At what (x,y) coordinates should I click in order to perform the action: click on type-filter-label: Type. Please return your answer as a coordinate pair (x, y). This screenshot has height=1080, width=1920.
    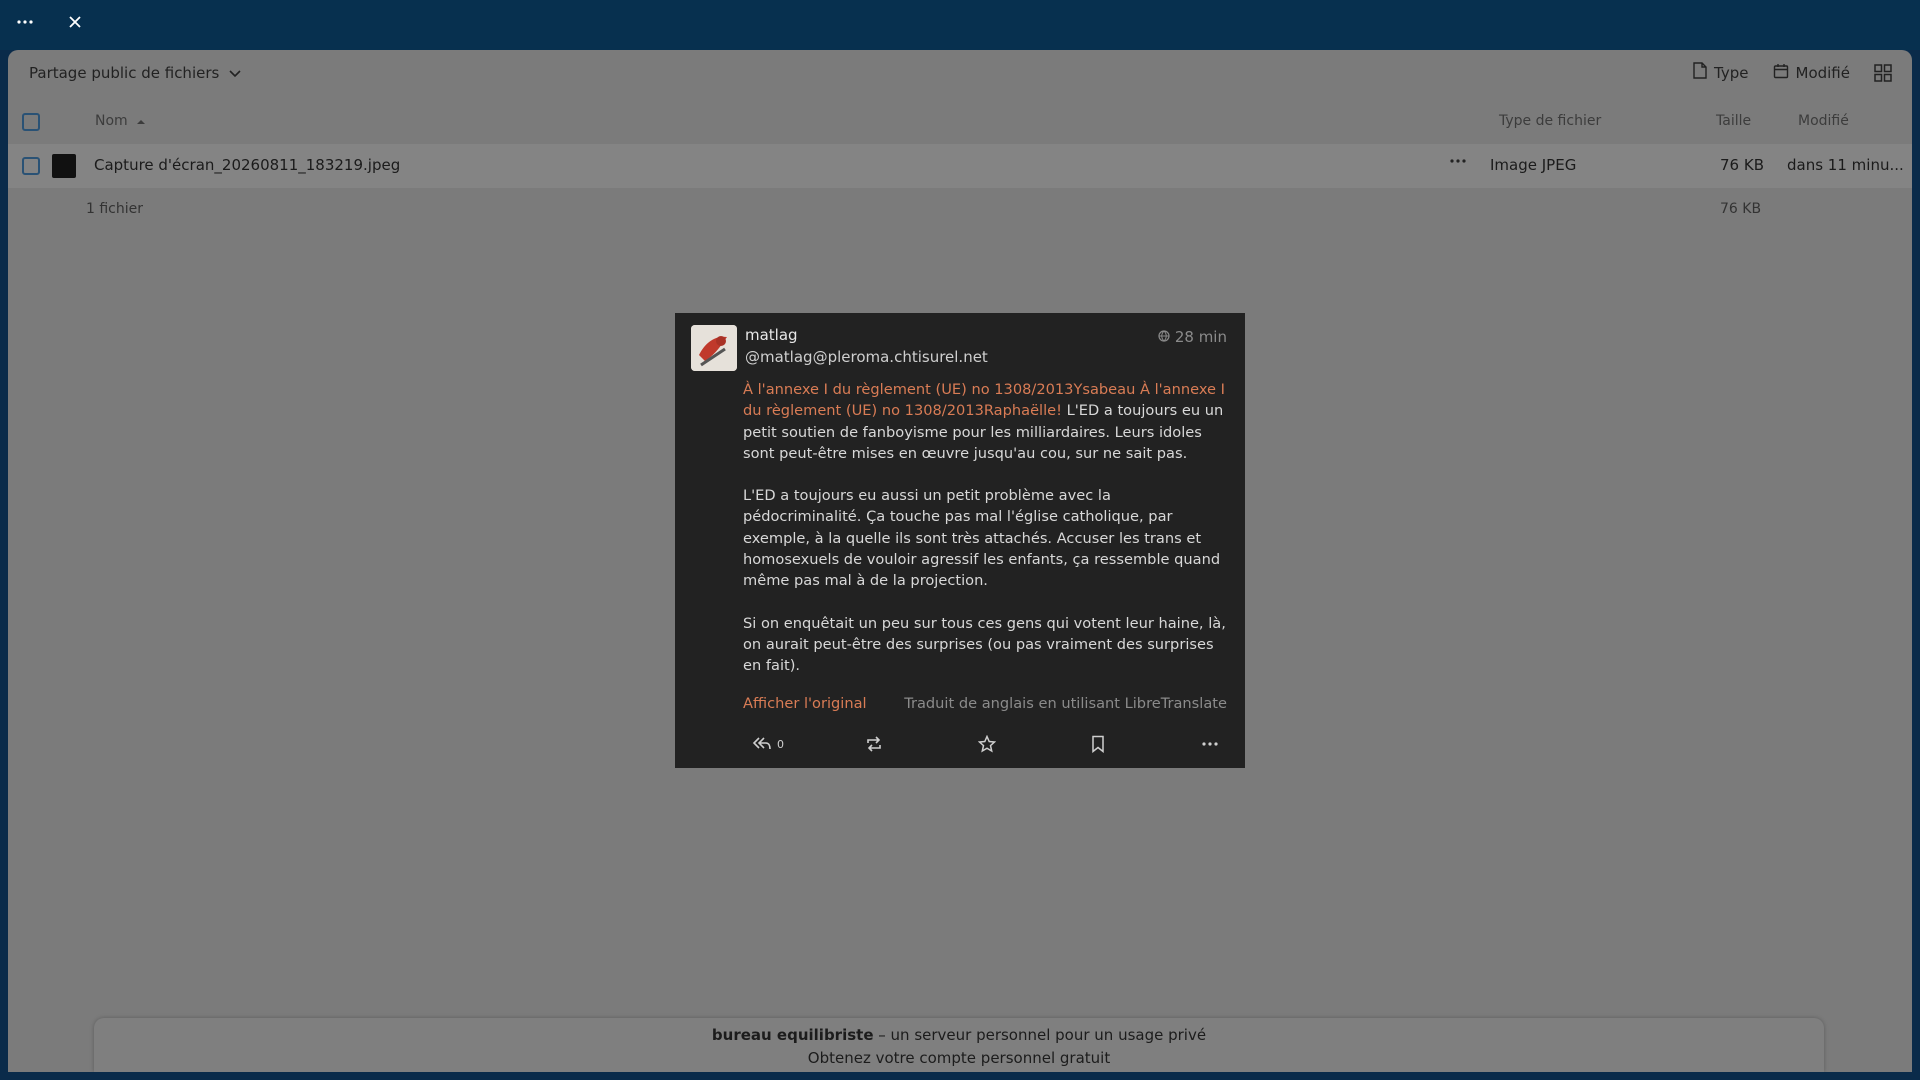
    Looking at the image, I should click on (1731, 72).